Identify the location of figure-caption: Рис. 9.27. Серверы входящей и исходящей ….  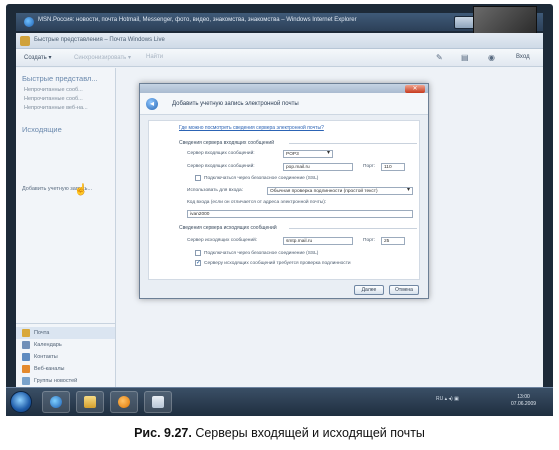
(279, 433).